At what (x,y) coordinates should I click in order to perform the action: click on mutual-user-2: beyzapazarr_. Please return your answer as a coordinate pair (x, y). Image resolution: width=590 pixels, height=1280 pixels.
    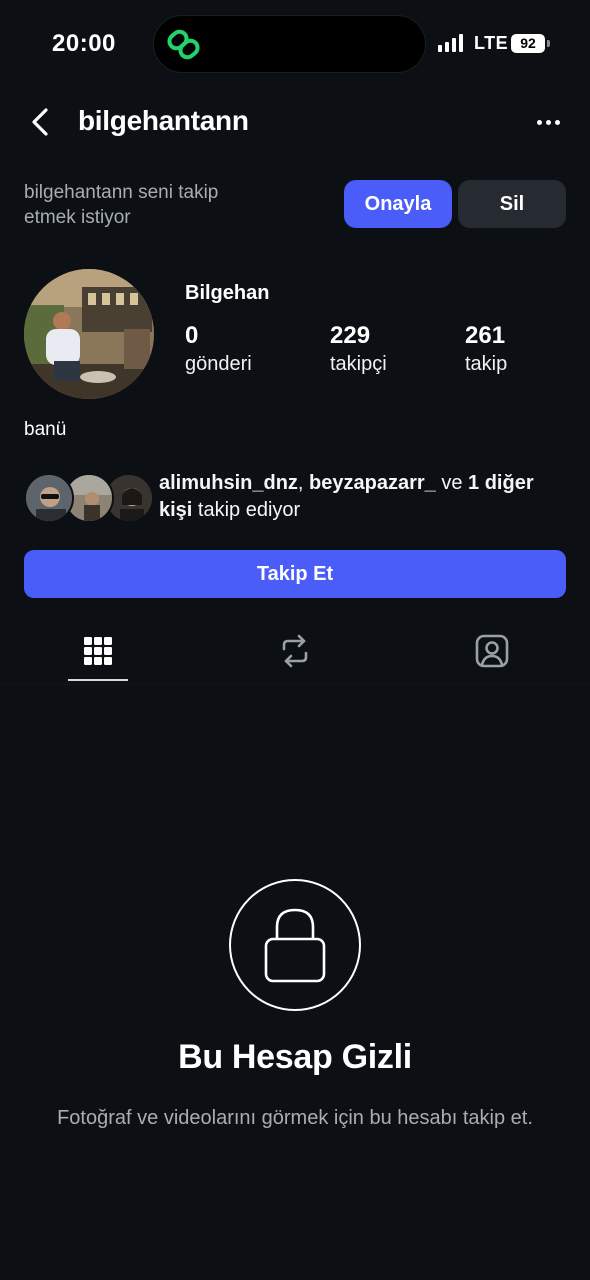
    Looking at the image, I should click on (372, 483).